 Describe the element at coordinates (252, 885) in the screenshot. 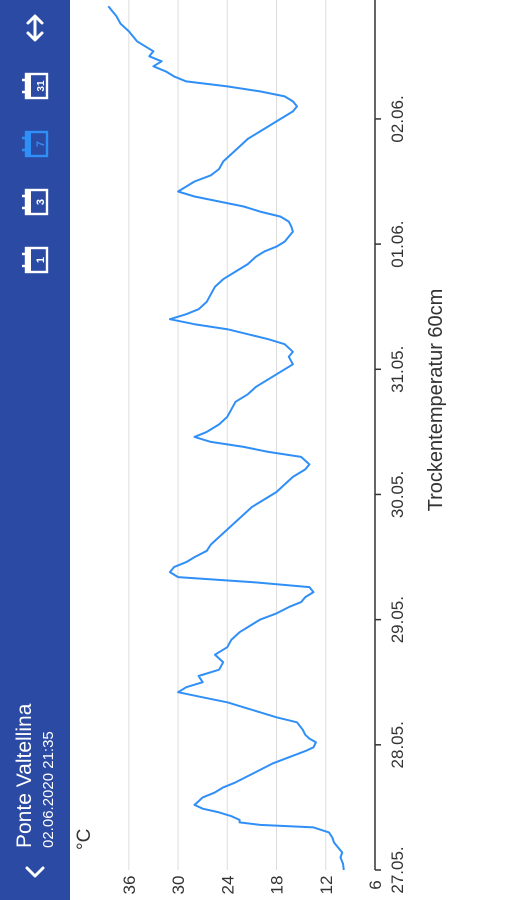

I see `y-axis-ticks: 6 12 18 24 30 36` at that location.